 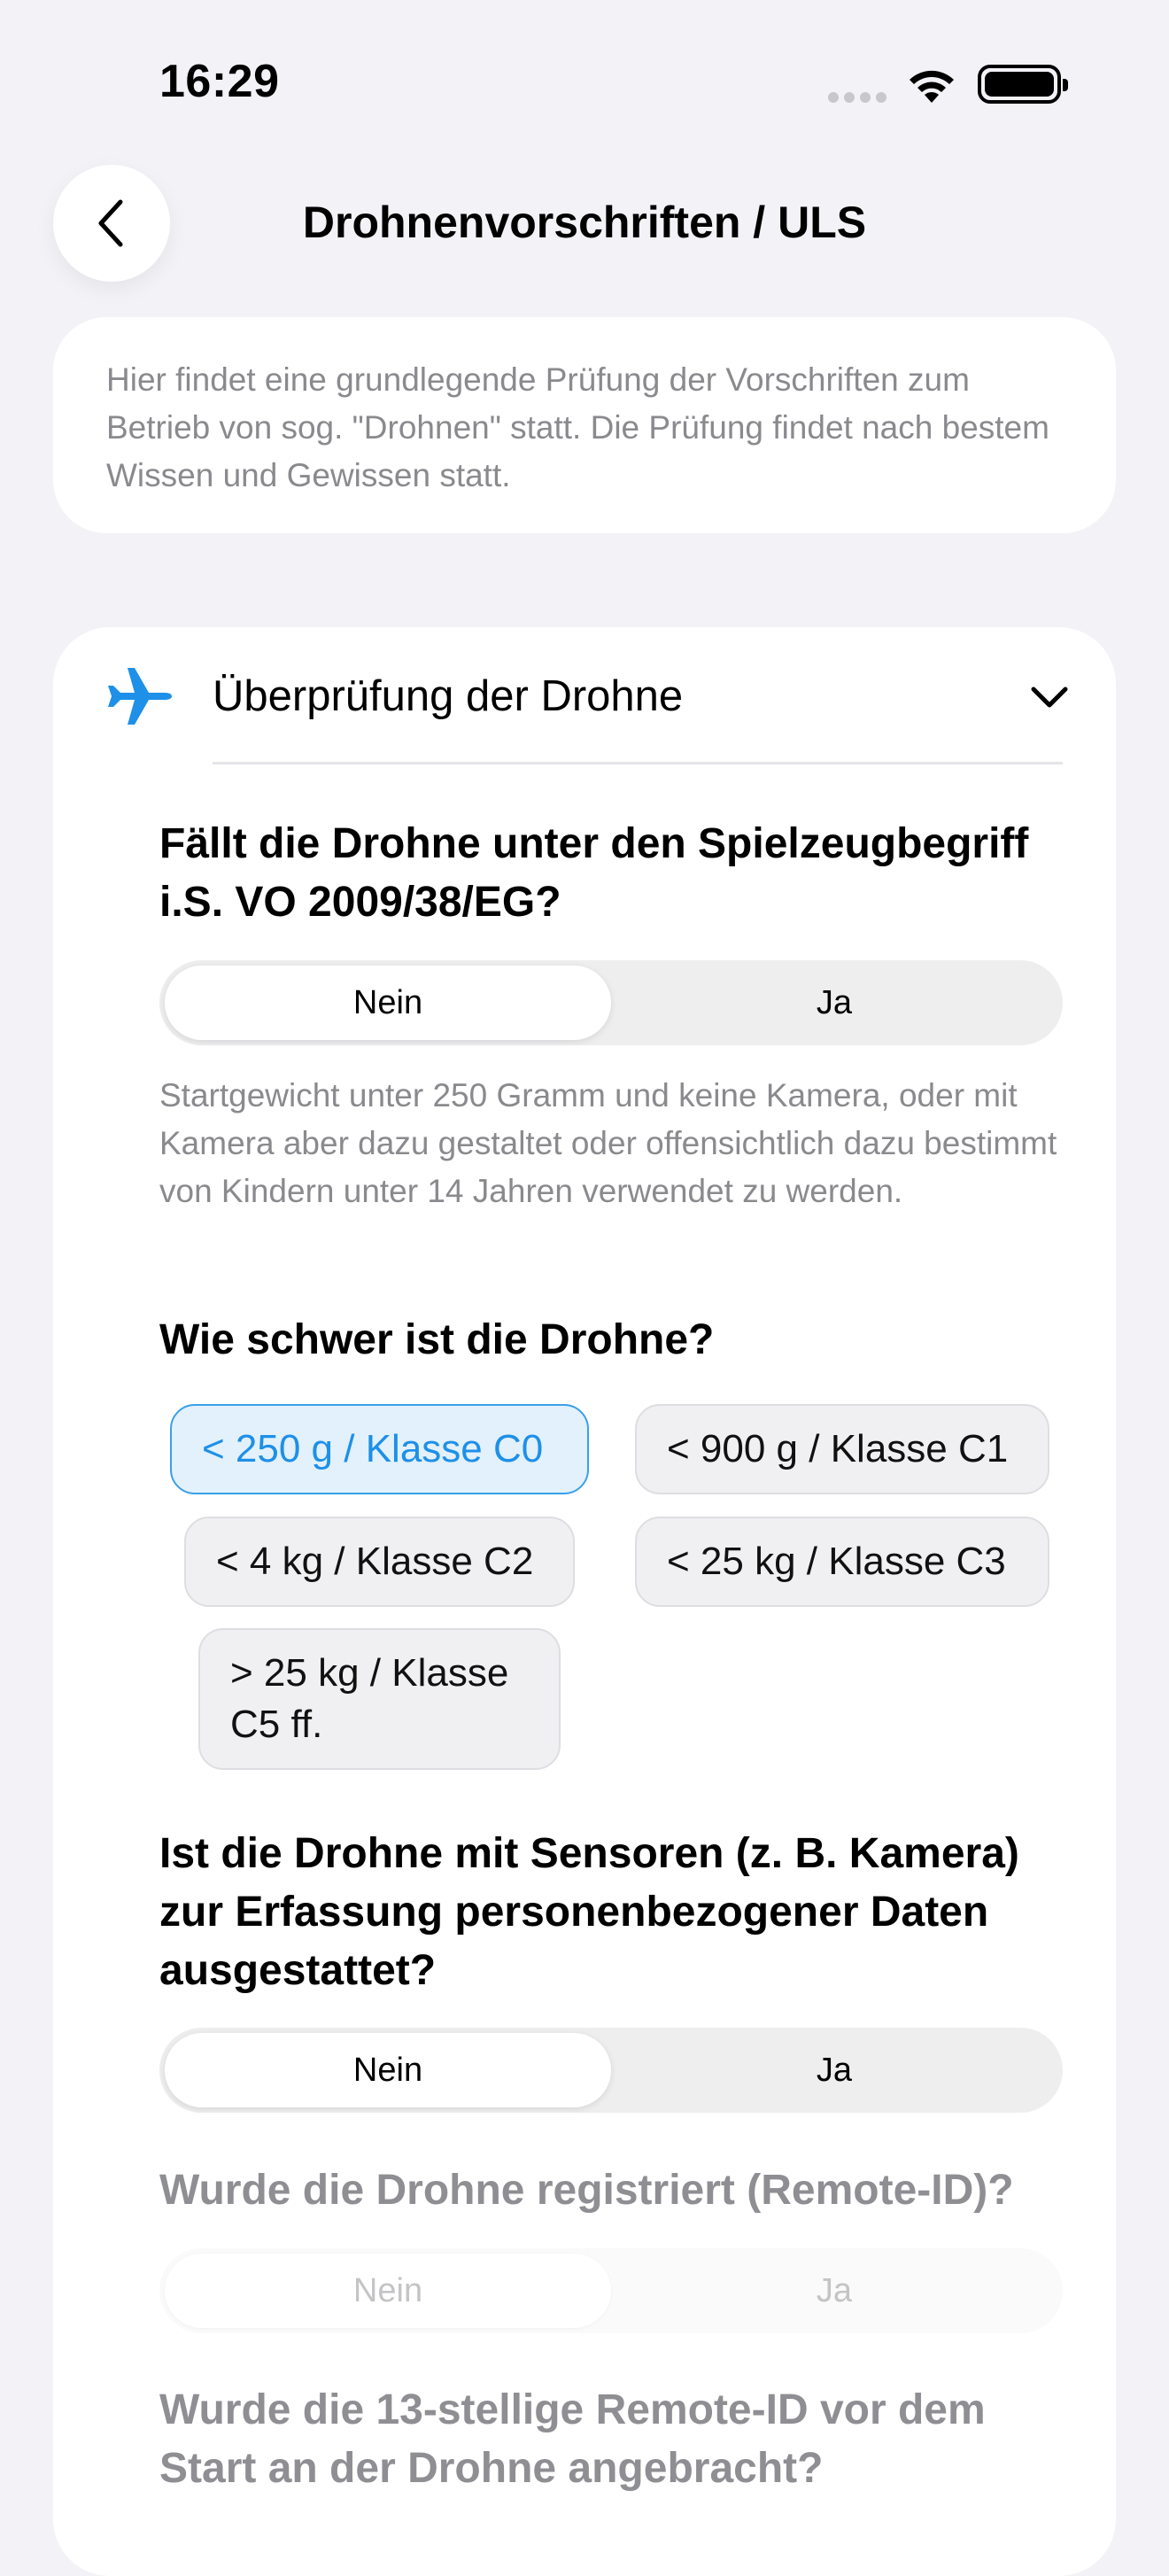 What do you see at coordinates (437, 1339) in the screenshot?
I see `question-weight: Wie schwer ist die Drohne?` at bounding box center [437, 1339].